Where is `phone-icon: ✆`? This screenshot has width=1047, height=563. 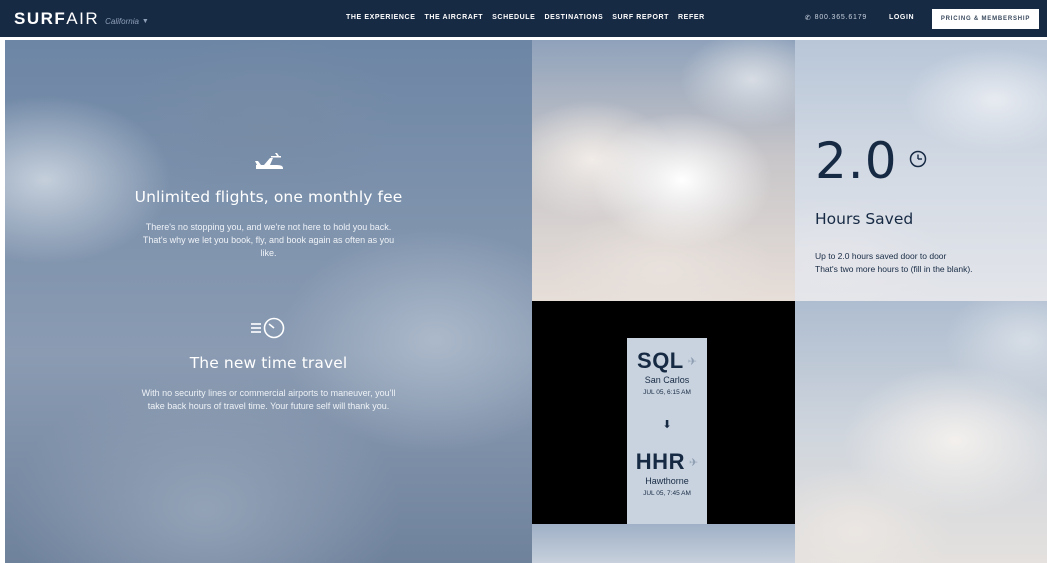 phone-icon: ✆ is located at coordinates (808, 18).